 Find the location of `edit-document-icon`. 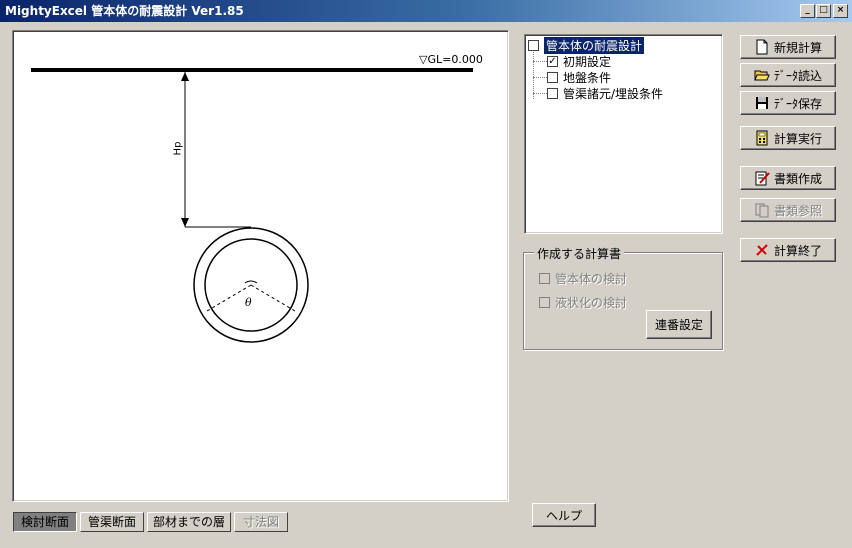

edit-document-icon is located at coordinates (762, 178).